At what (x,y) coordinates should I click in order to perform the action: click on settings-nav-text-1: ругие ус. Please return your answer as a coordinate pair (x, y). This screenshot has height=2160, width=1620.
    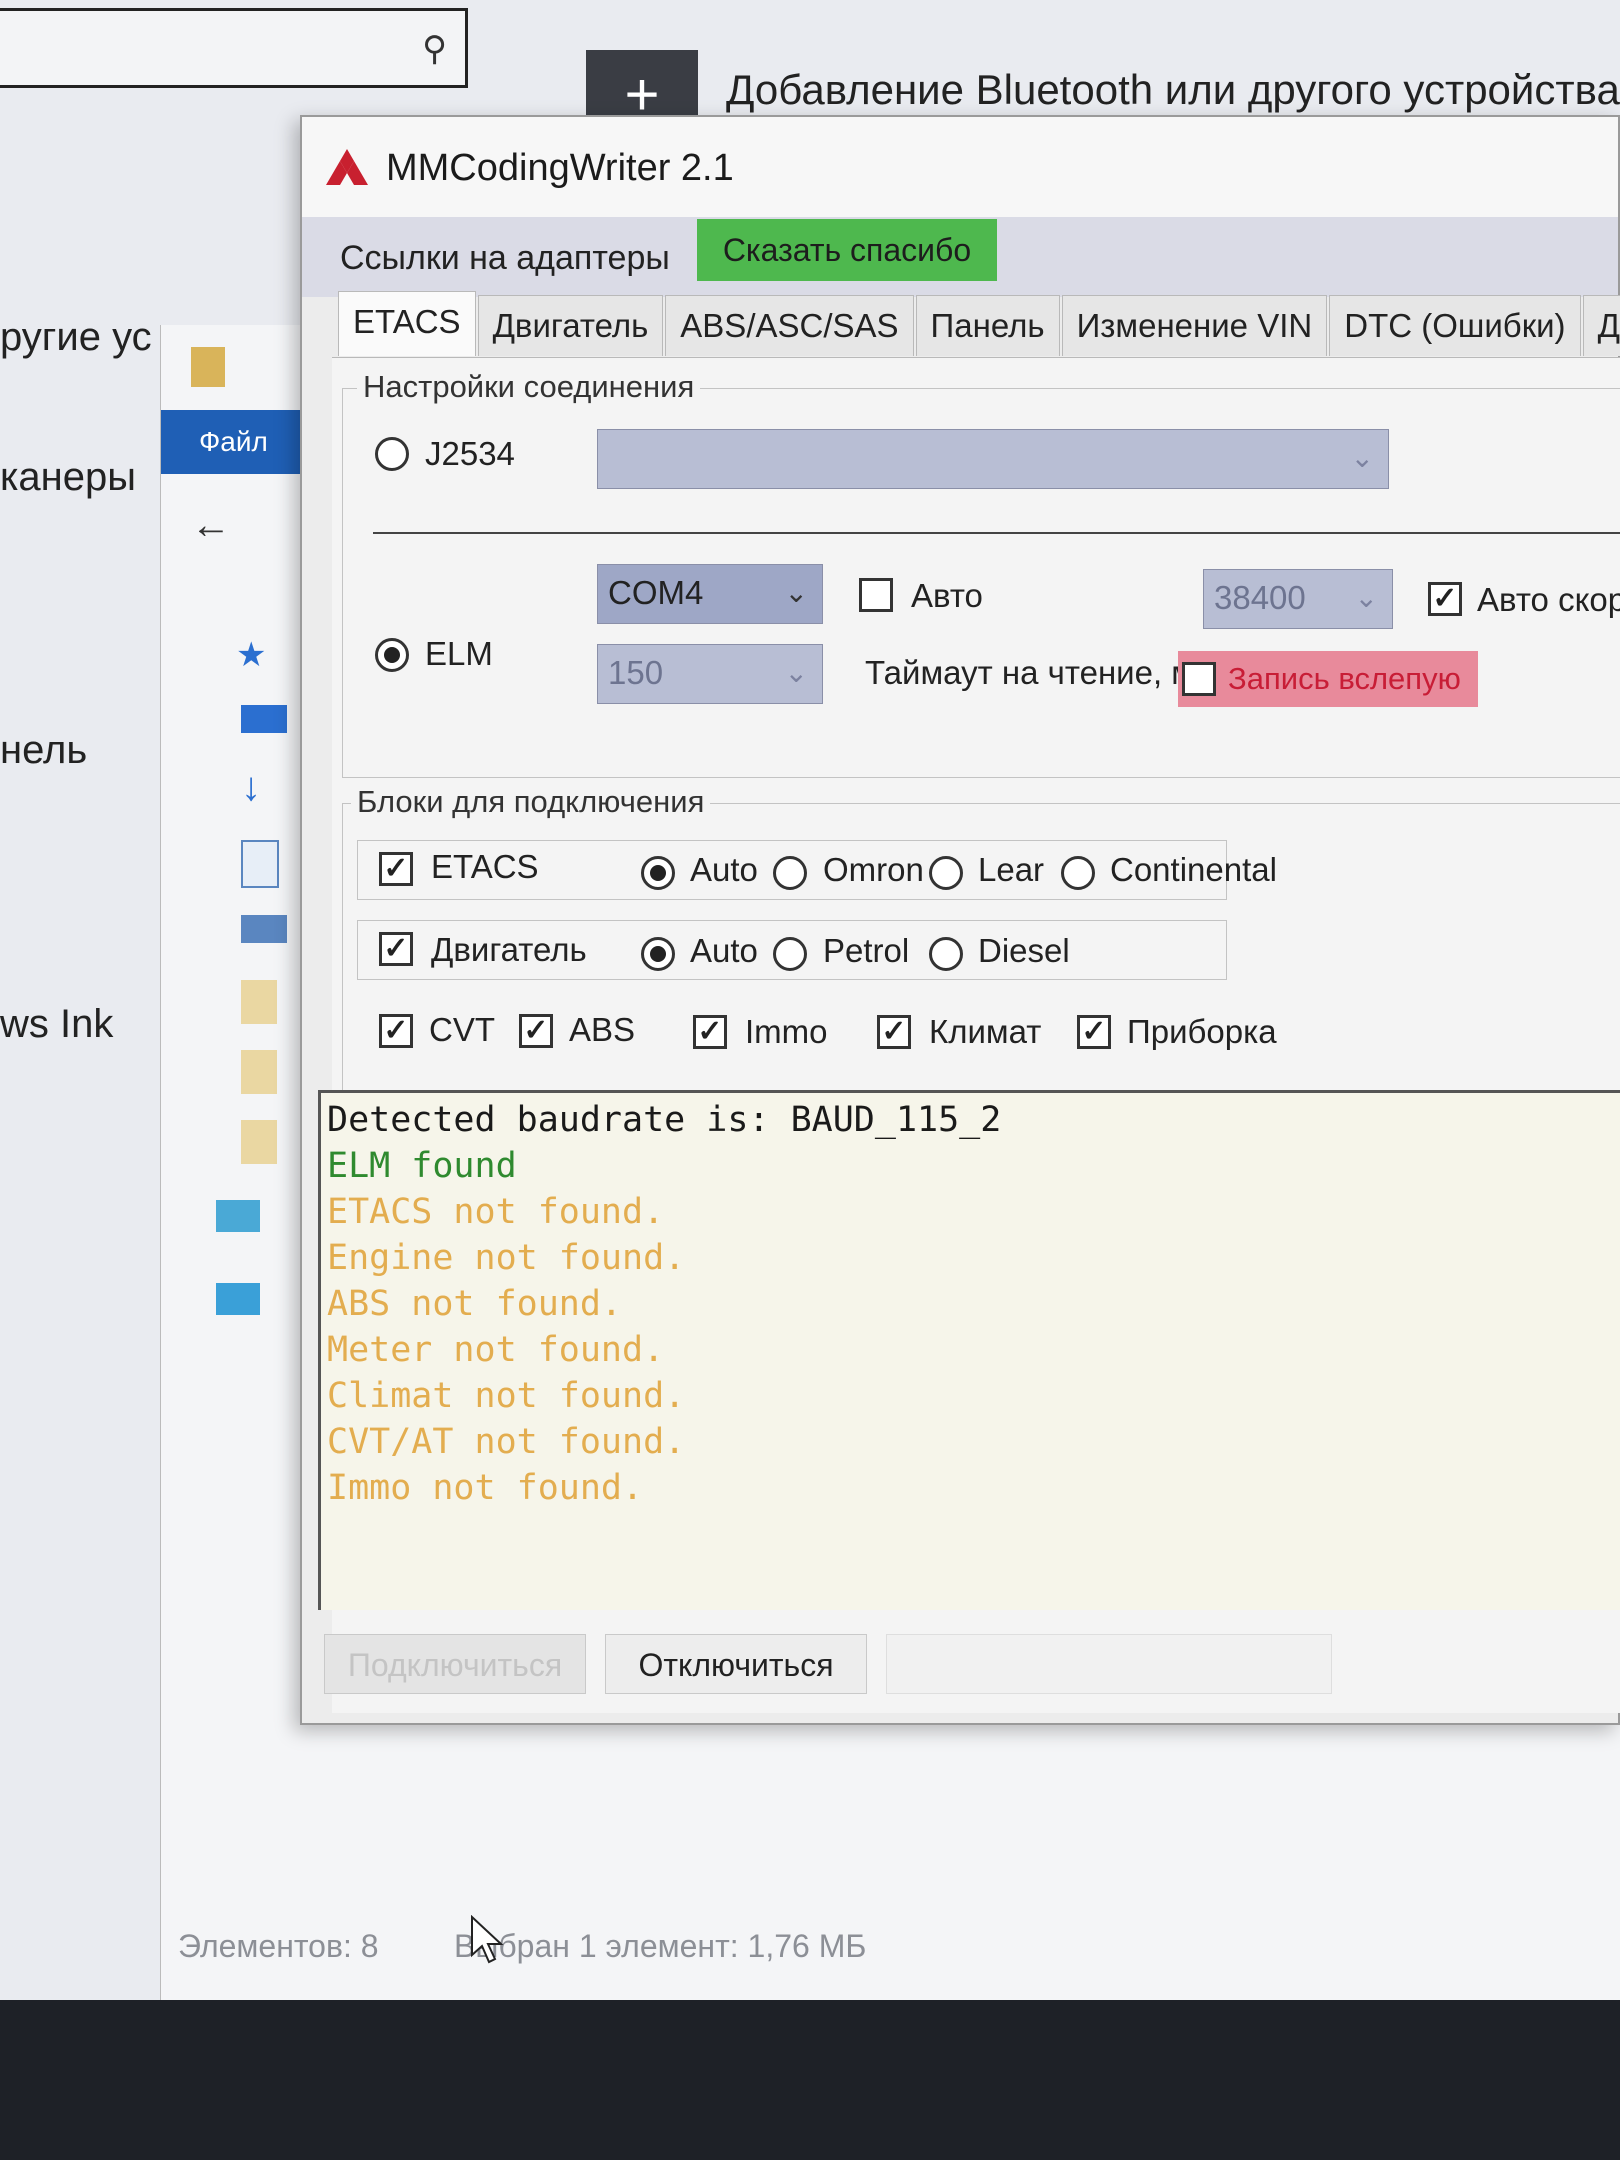
    Looking at the image, I should click on (76, 337).